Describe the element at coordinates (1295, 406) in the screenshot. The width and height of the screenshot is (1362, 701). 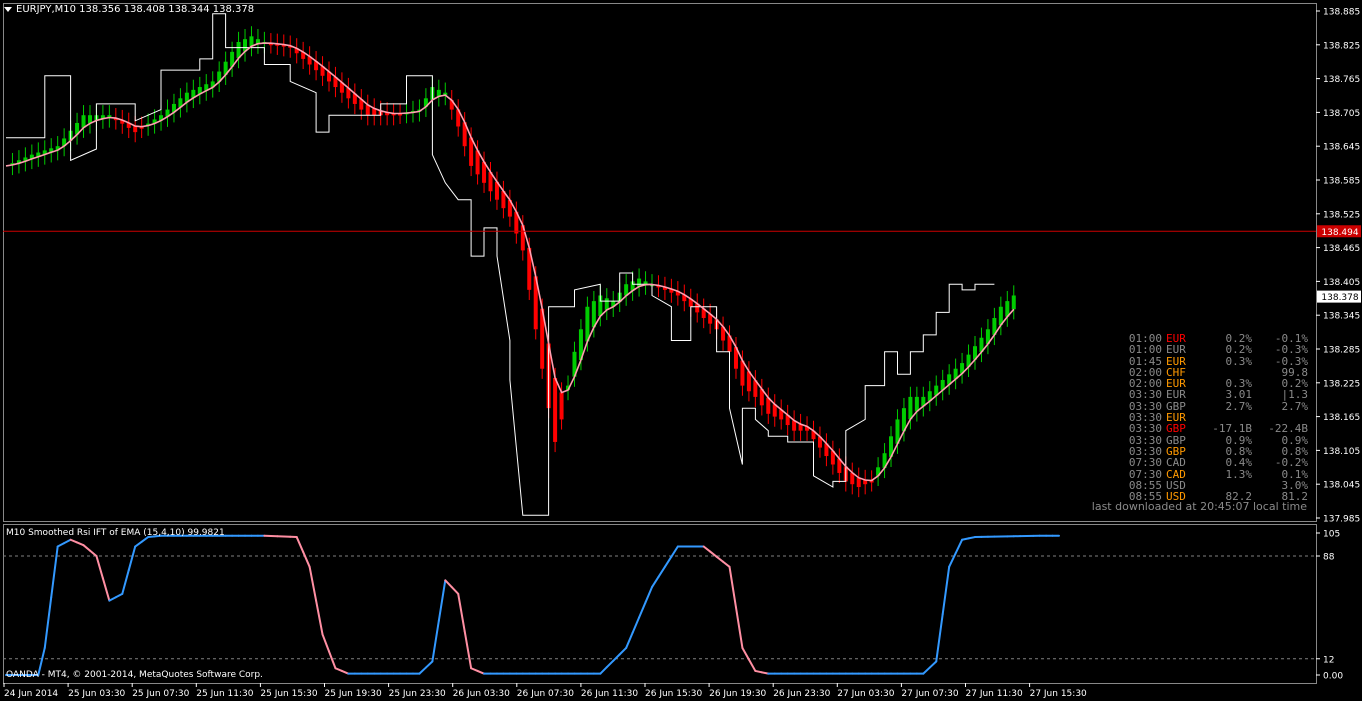
I see `news-b: 2.7%` at that location.